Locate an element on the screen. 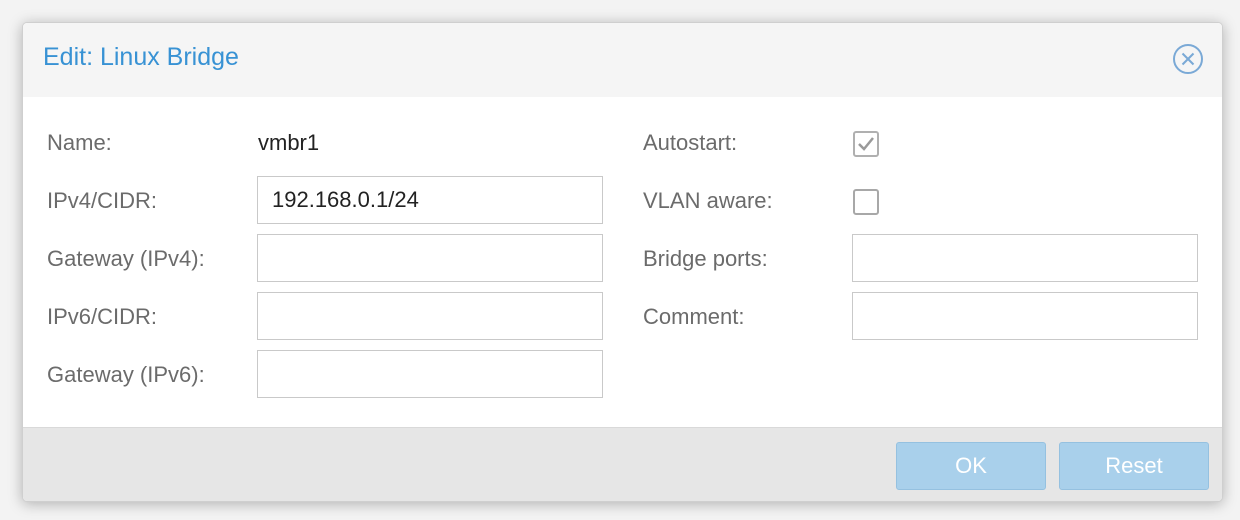  comment-label: Comment: is located at coordinates (694, 316).